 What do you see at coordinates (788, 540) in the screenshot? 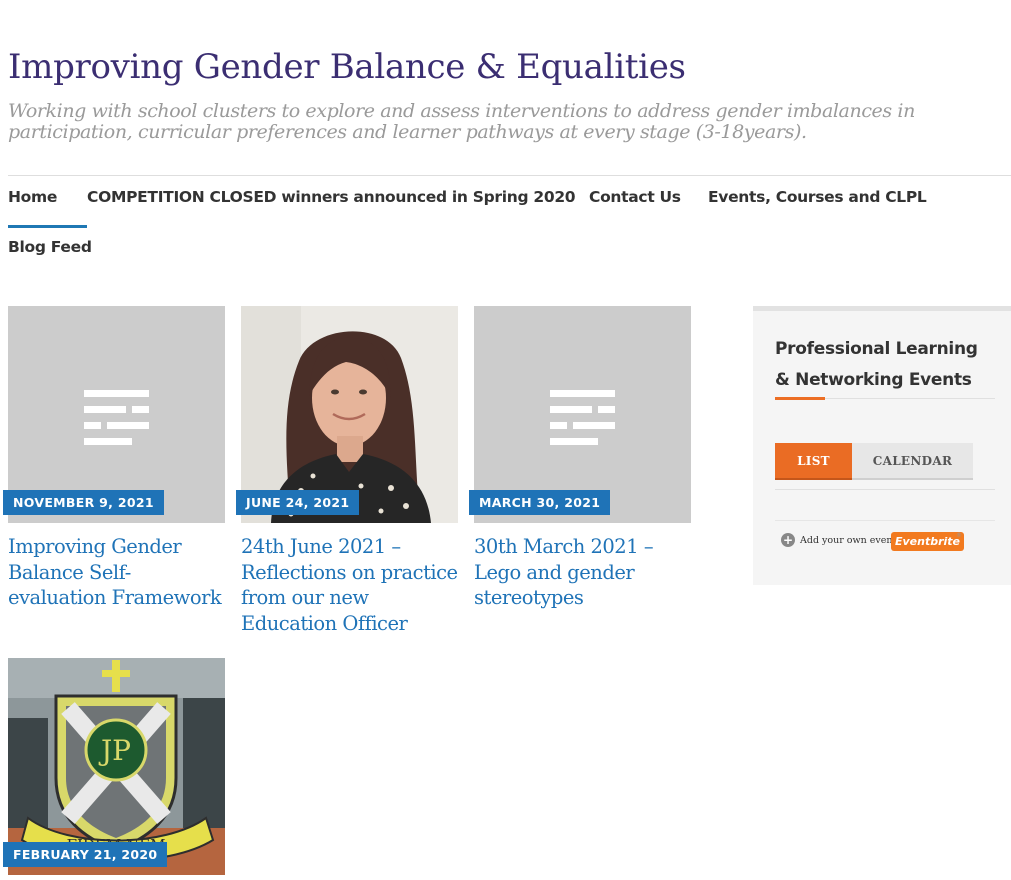
I see `plus-circle-icon: +` at bounding box center [788, 540].